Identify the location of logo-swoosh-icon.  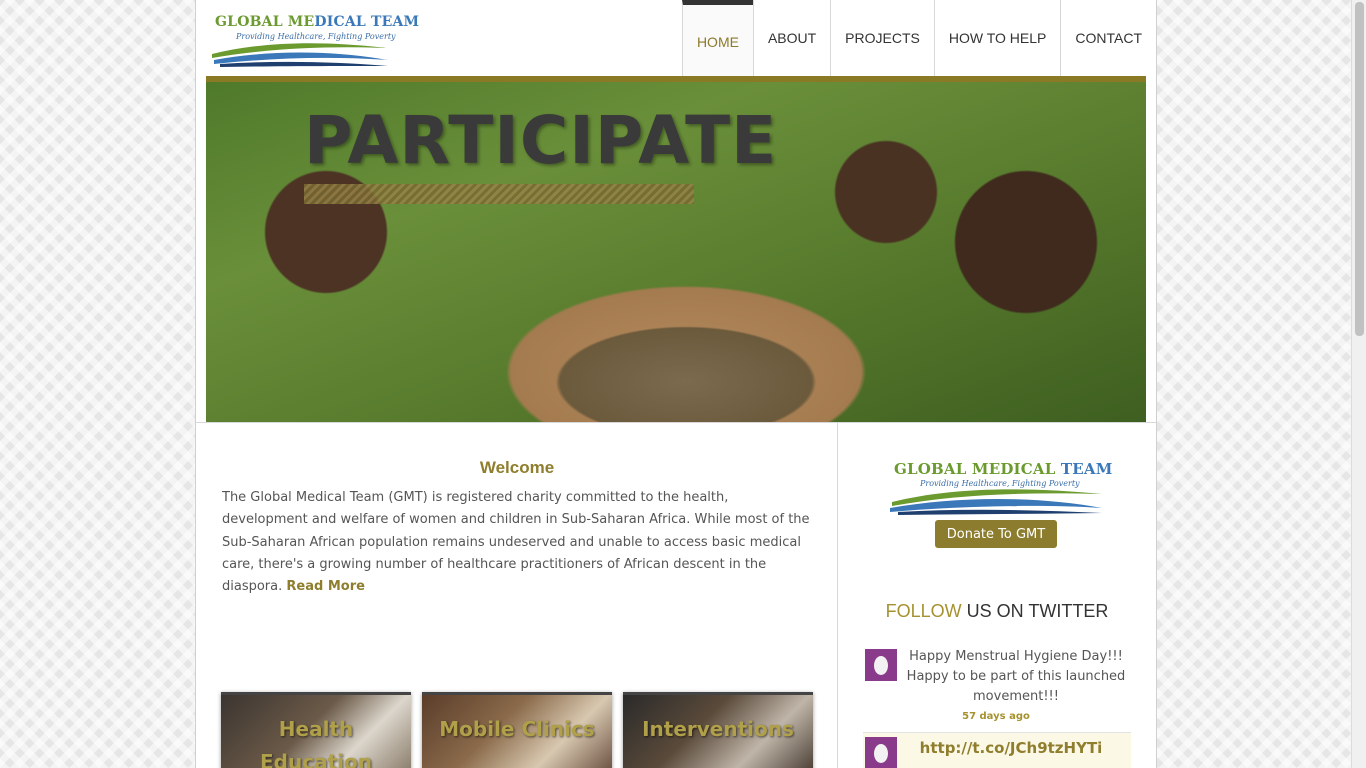
(300, 55).